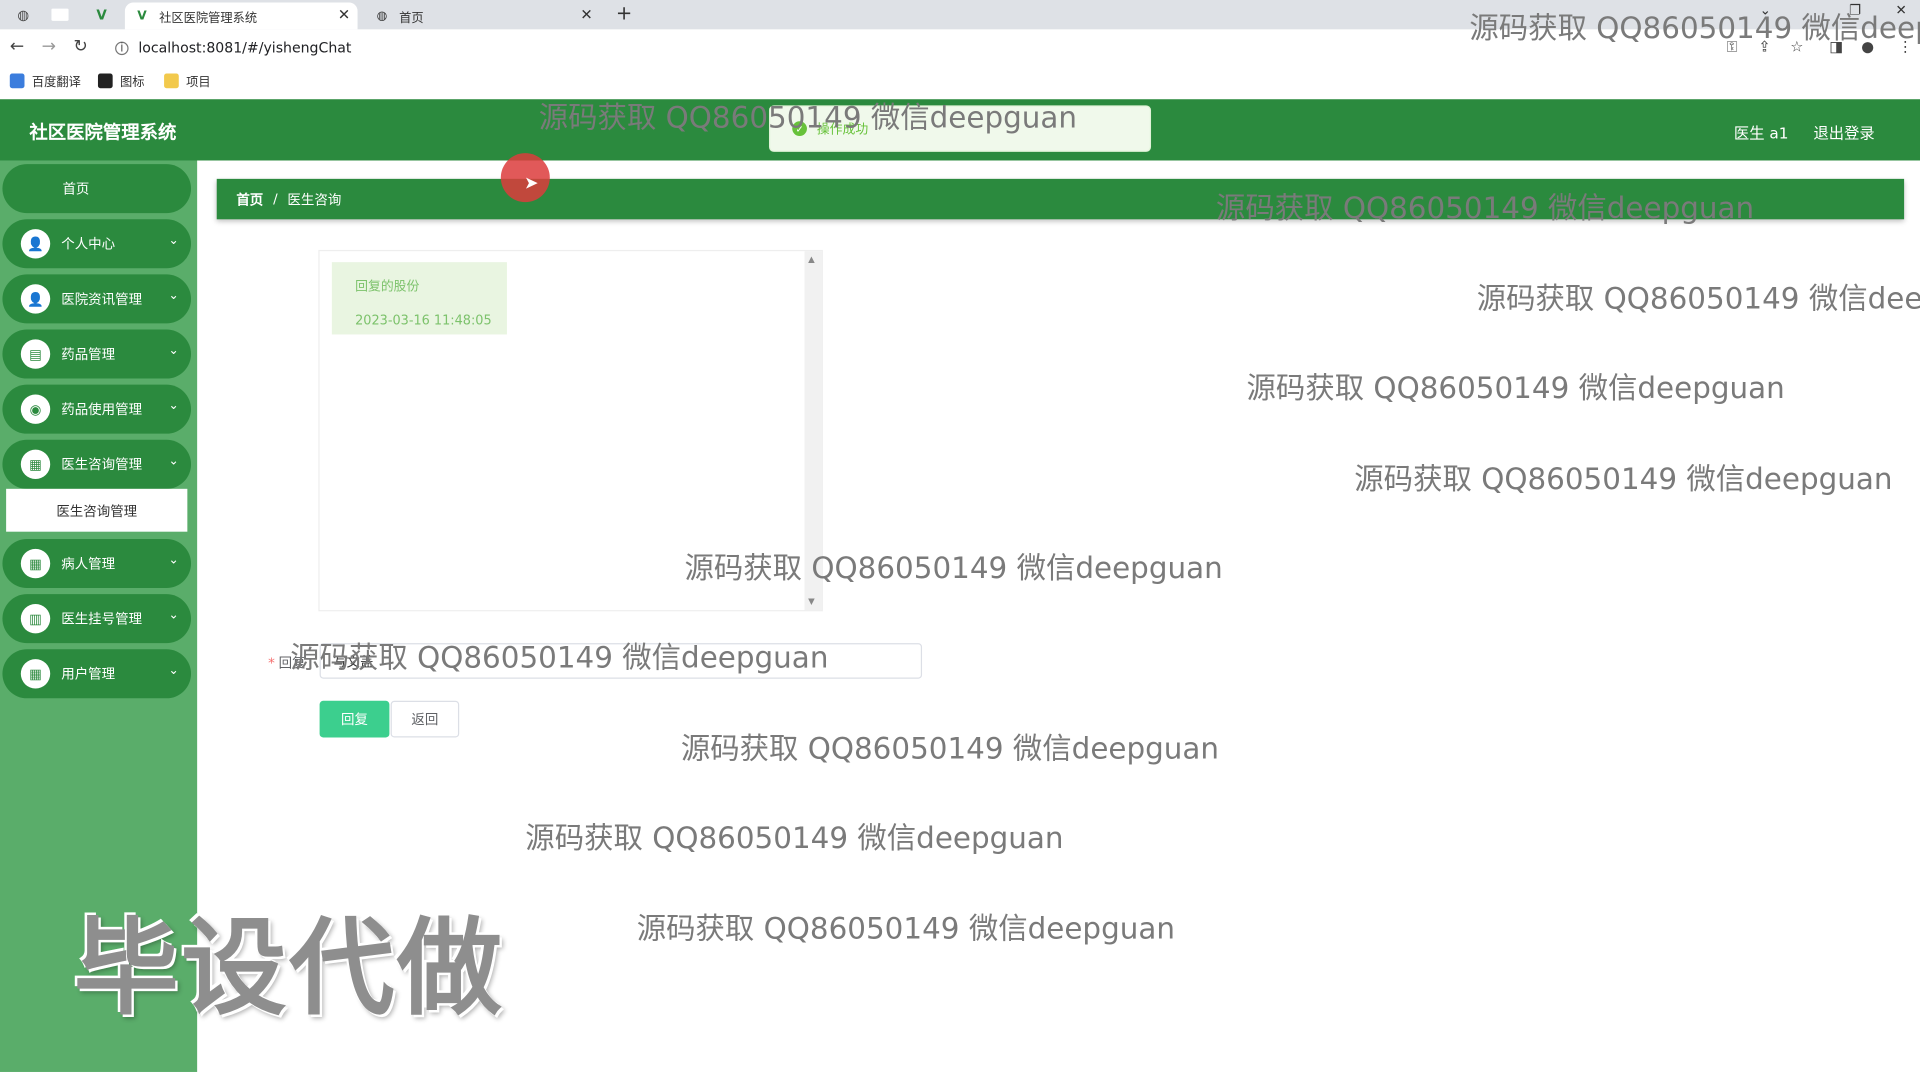  Describe the element at coordinates (531, 183) in the screenshot. I see `cursor-pointer-icon: ➤` at that location.